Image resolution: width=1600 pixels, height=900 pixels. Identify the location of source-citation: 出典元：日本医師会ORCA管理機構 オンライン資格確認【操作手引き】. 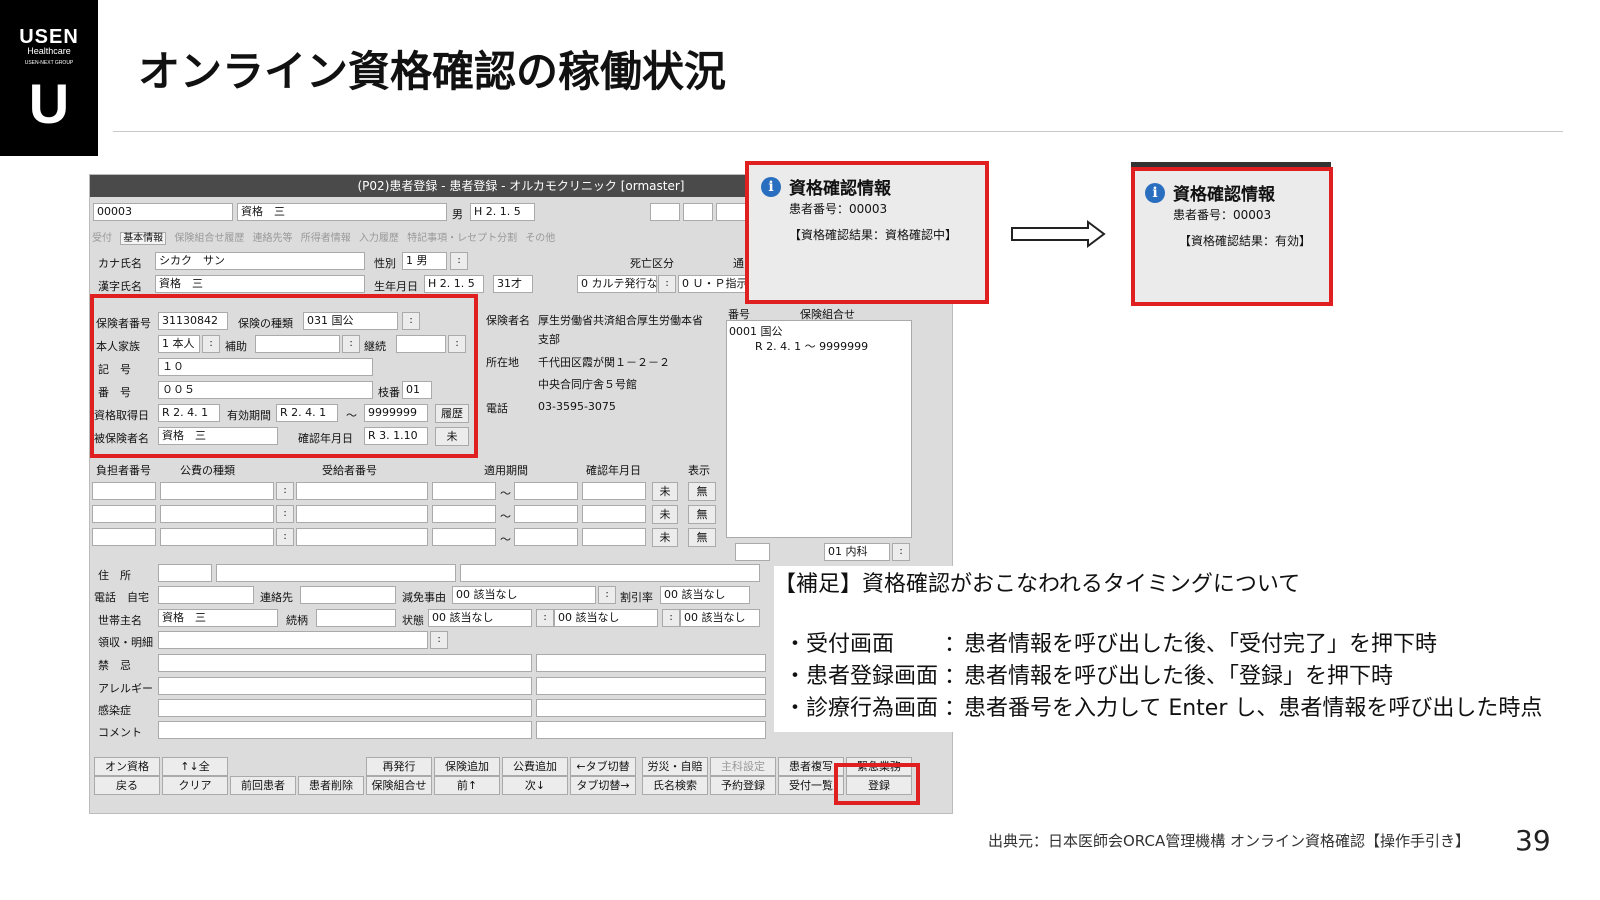
(1229, 841).